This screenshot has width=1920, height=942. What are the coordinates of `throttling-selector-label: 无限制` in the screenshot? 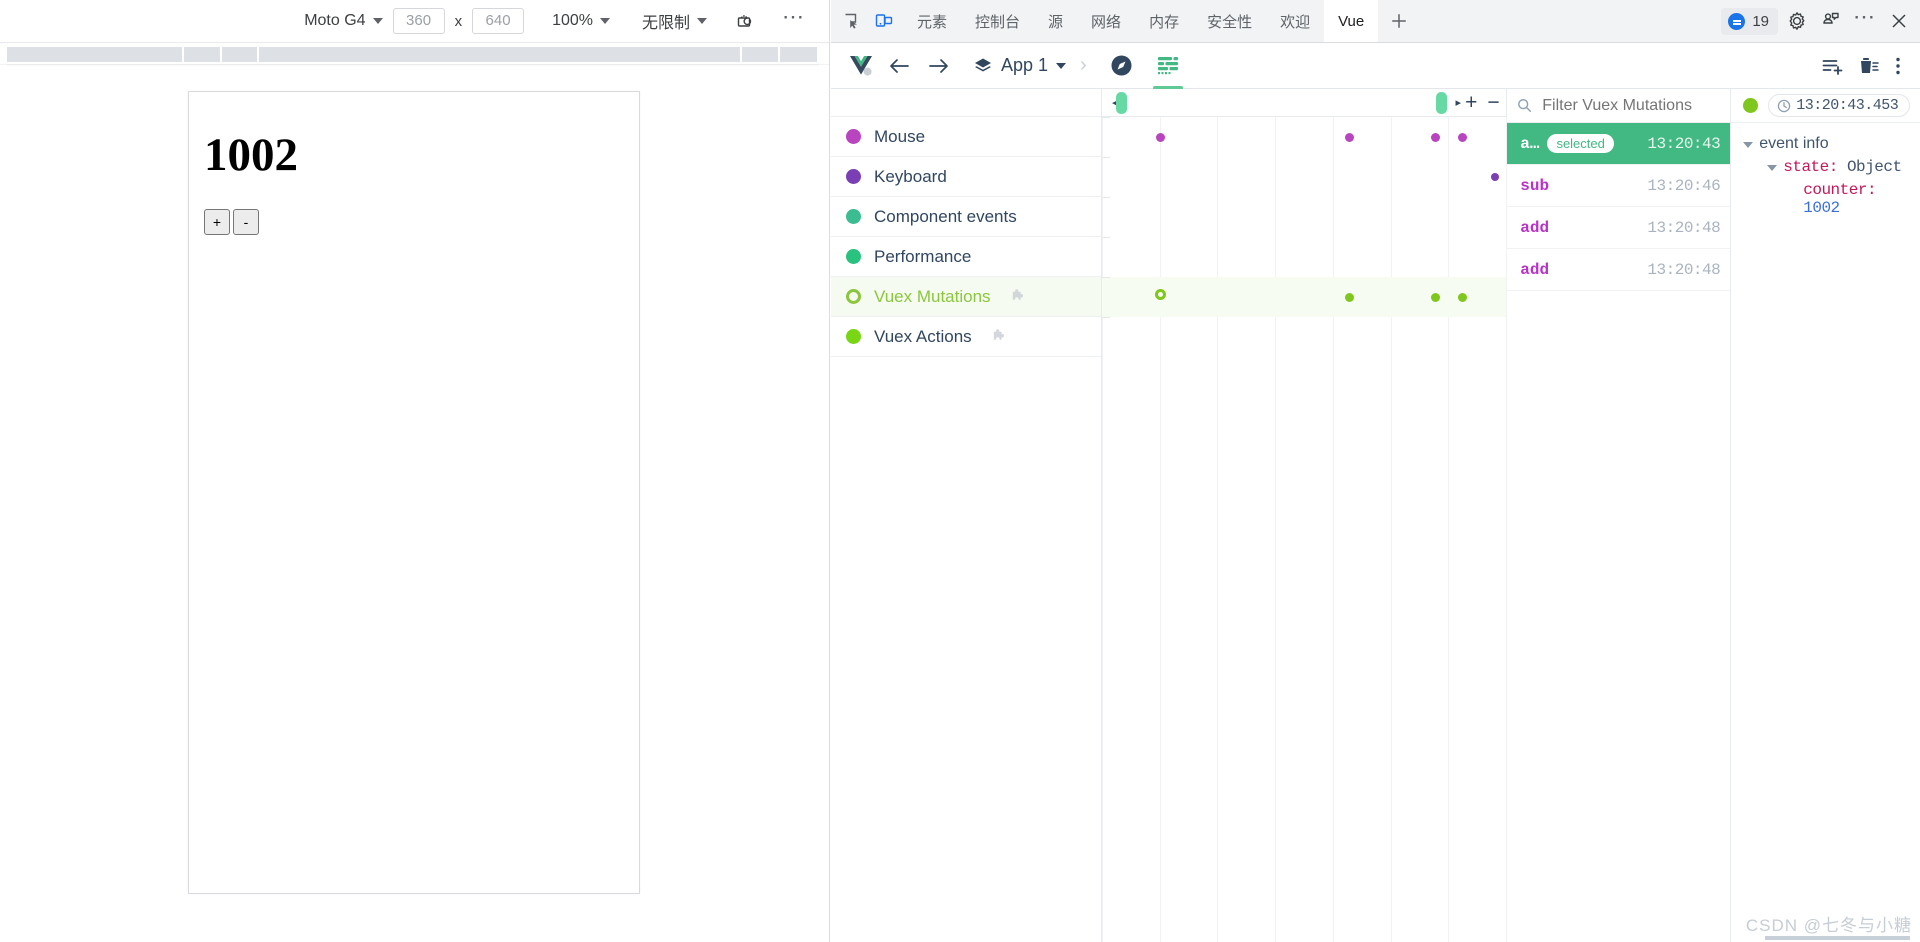 It's located at (665, 23).